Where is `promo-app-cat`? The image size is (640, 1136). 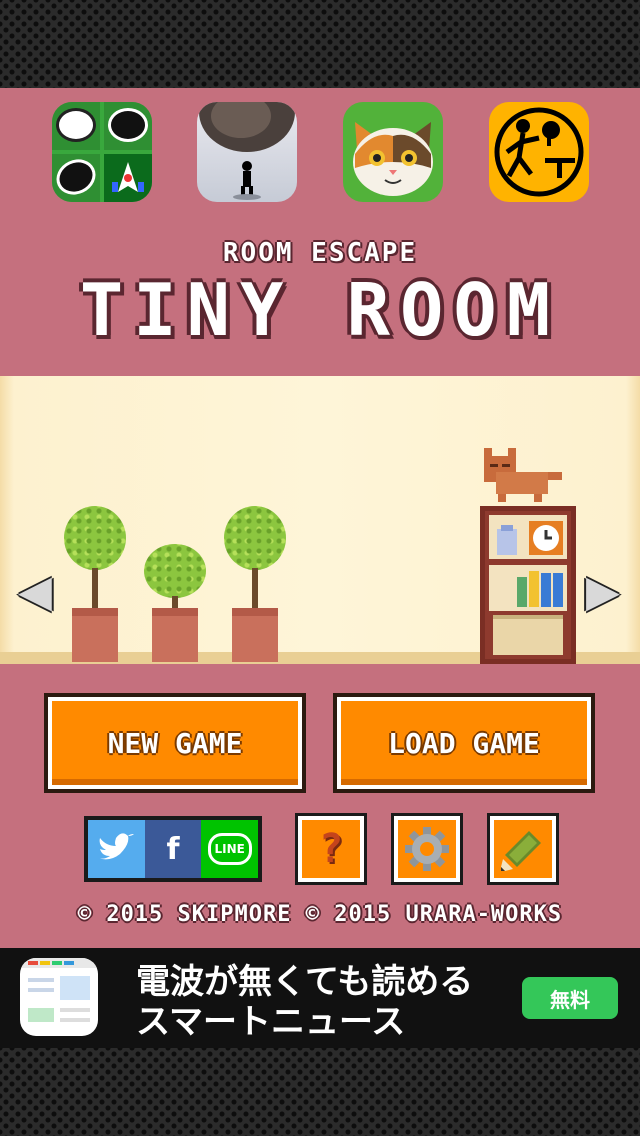 promo-app-cat is located at coordinates (393, 152).